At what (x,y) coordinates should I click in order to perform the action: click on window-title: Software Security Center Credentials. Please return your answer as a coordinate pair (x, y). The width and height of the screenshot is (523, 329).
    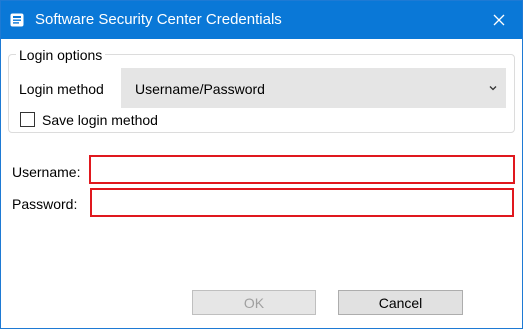
    Looking at the image, I should click on (158, 19).